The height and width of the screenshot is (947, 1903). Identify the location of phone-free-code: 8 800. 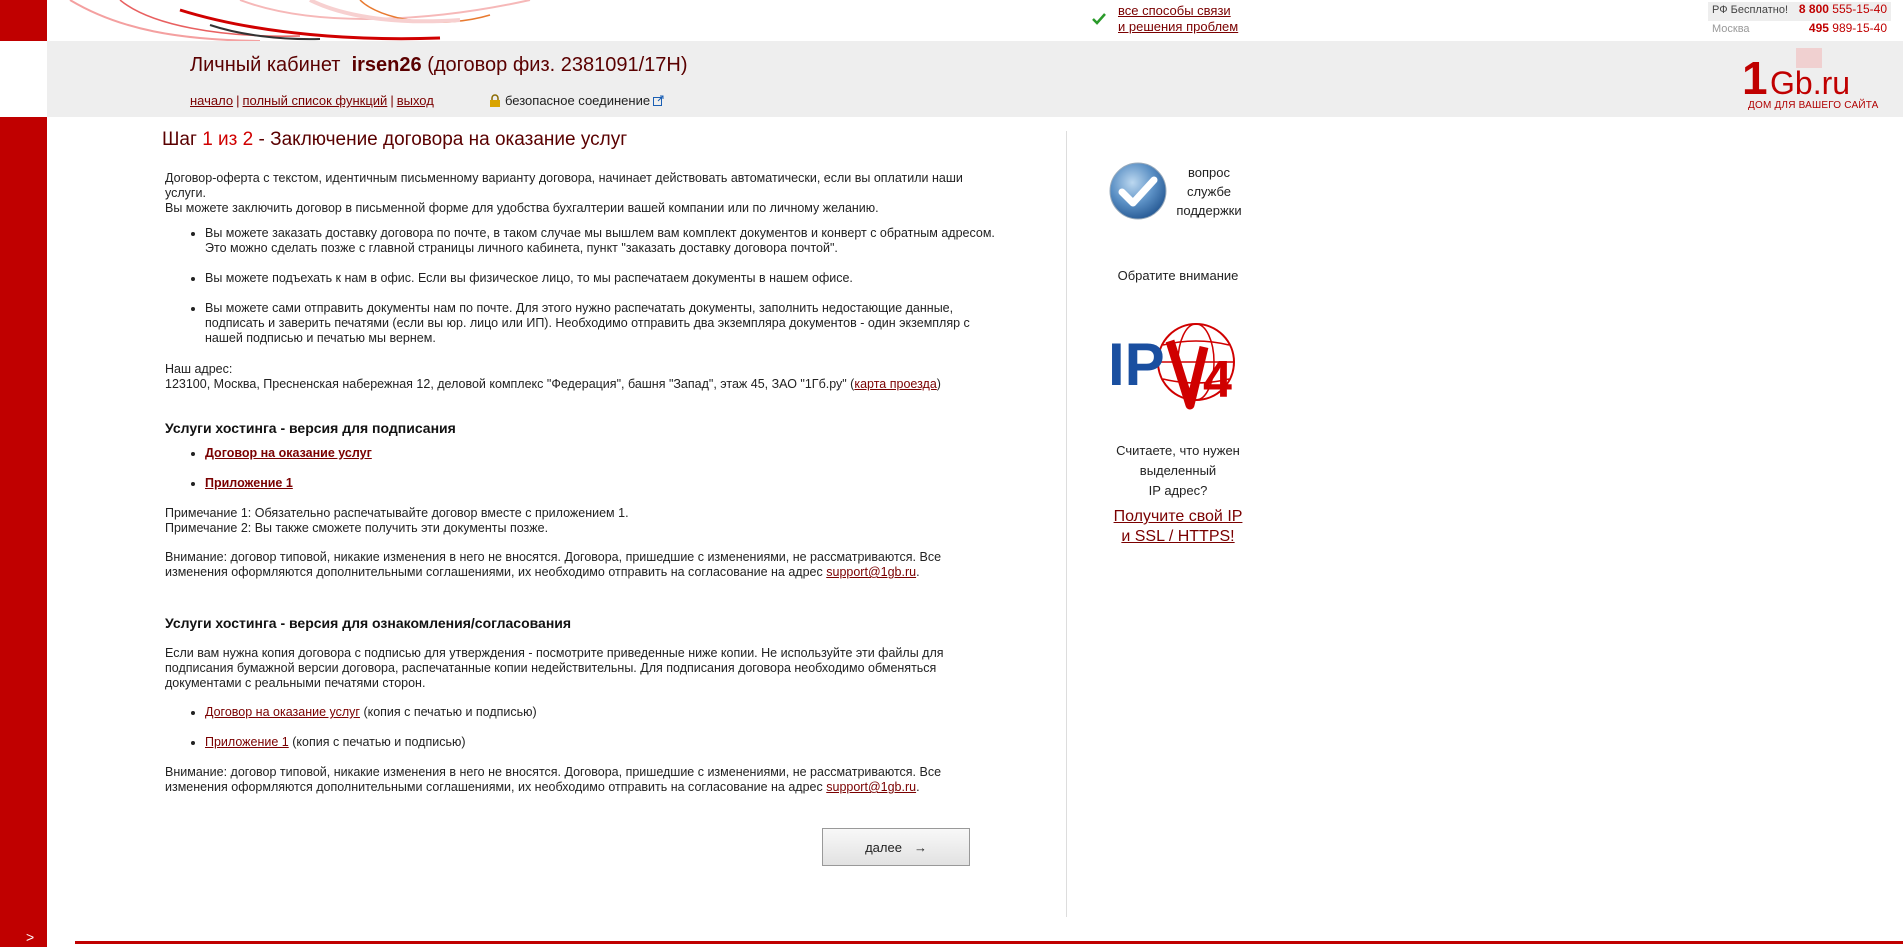
(1813, 9).